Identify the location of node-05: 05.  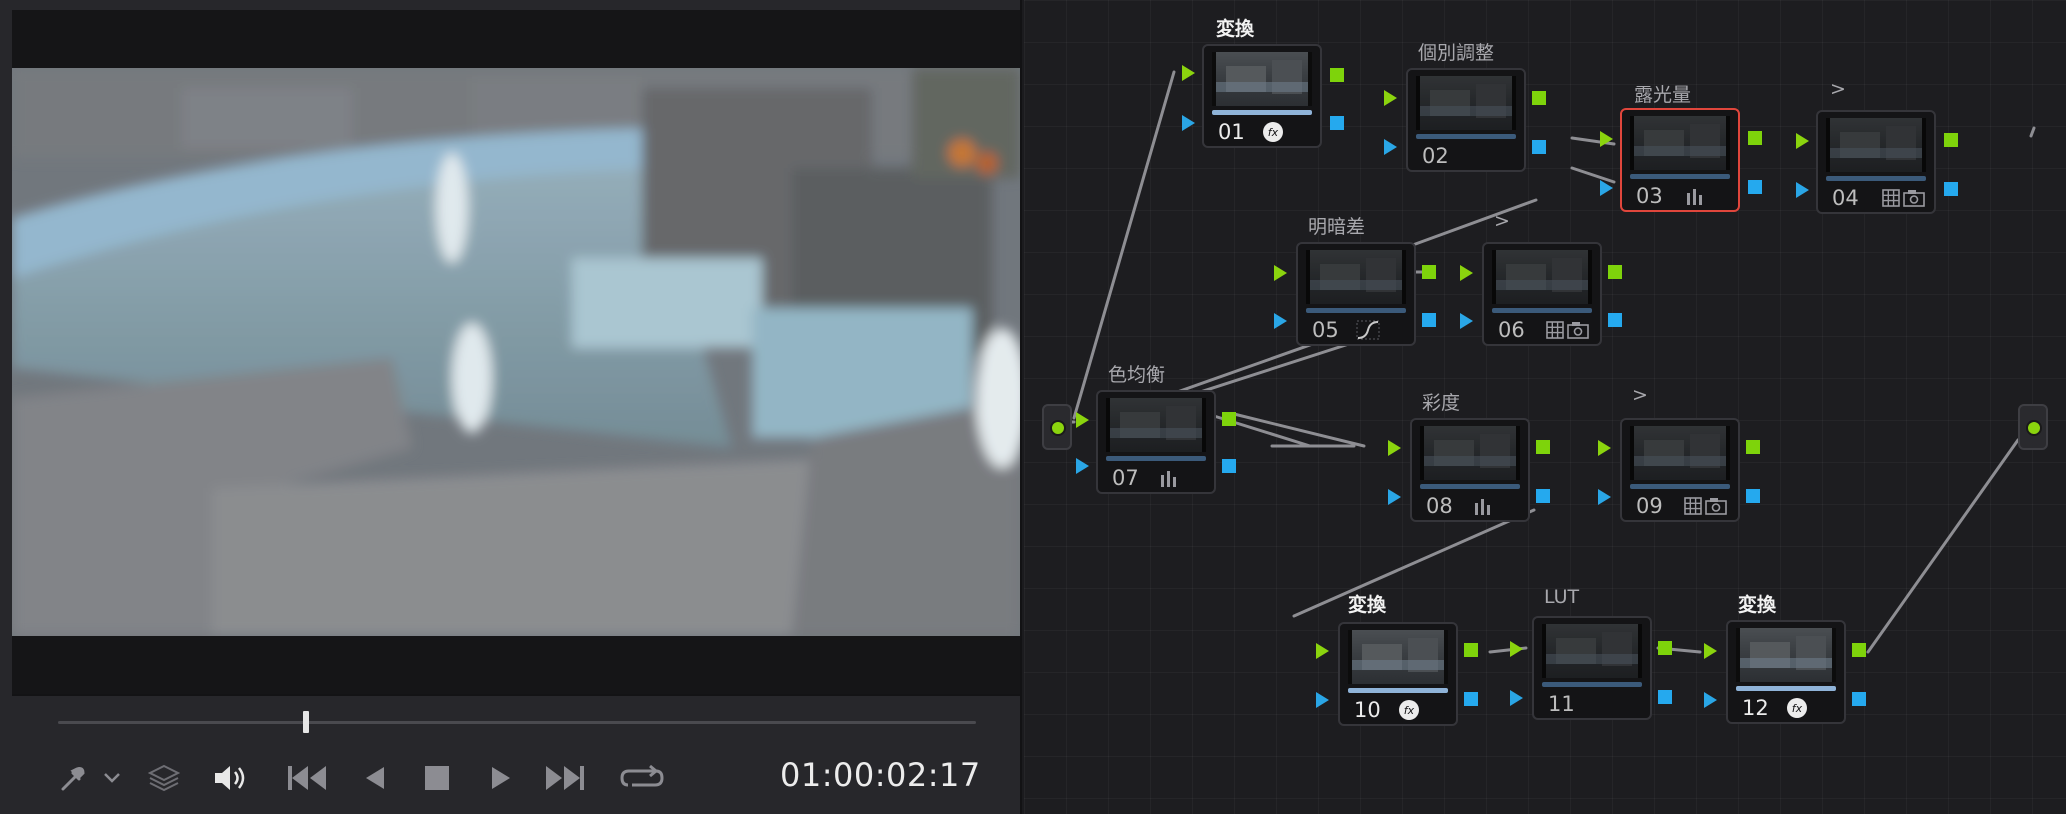
(1356, 294).